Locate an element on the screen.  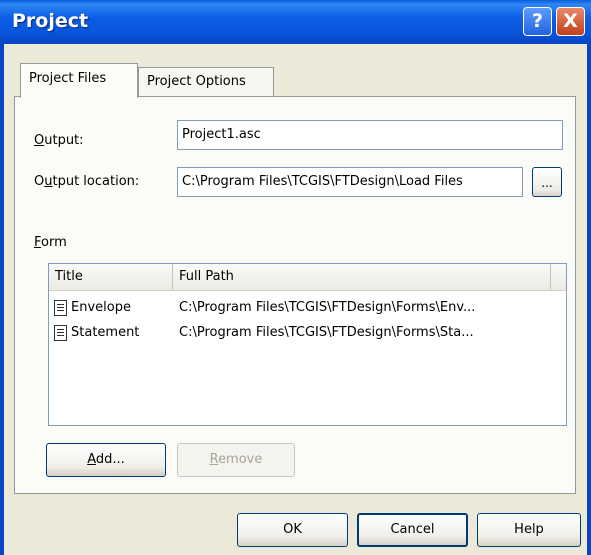
add-button-mnemonic: A is located at coordinates (91, 459).